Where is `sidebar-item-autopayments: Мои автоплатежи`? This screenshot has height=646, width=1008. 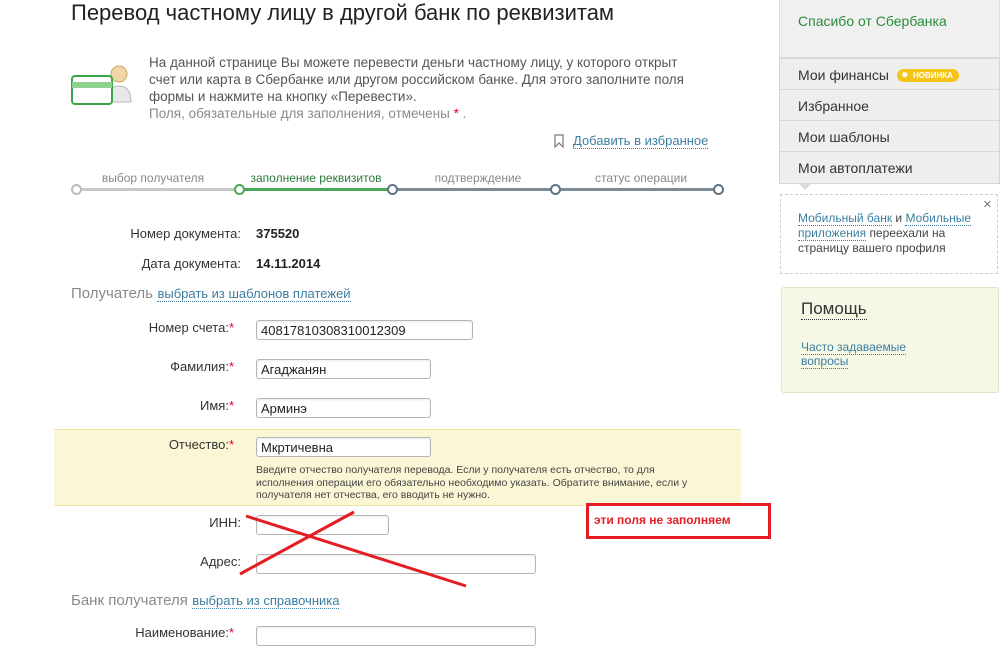
sidebar-item-autopayments: Мои автоплатежи is located at coordinates (889, 167).